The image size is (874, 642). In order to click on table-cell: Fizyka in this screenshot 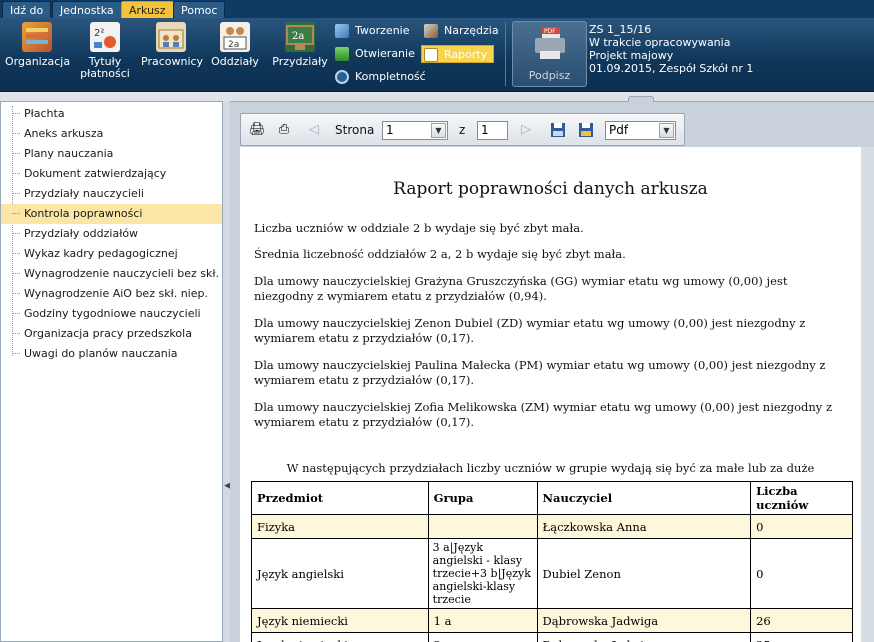, I will do `click(340, 526)`.